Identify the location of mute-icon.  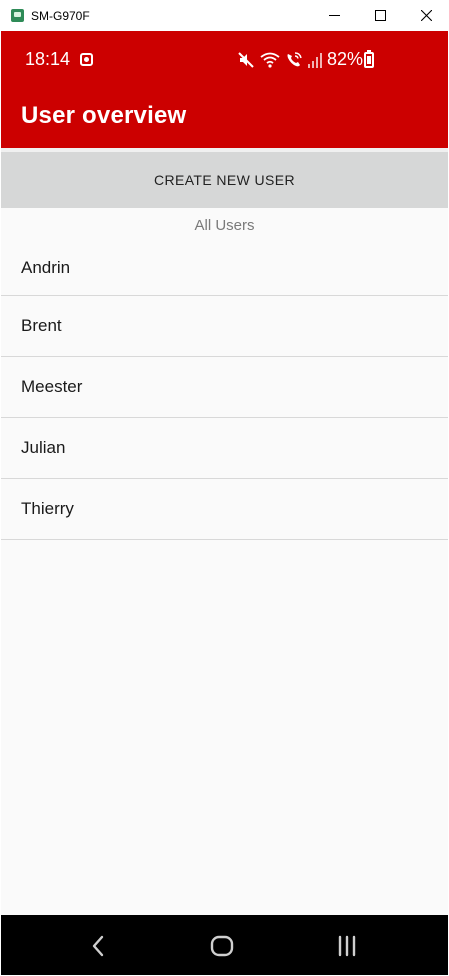
(246, 60).